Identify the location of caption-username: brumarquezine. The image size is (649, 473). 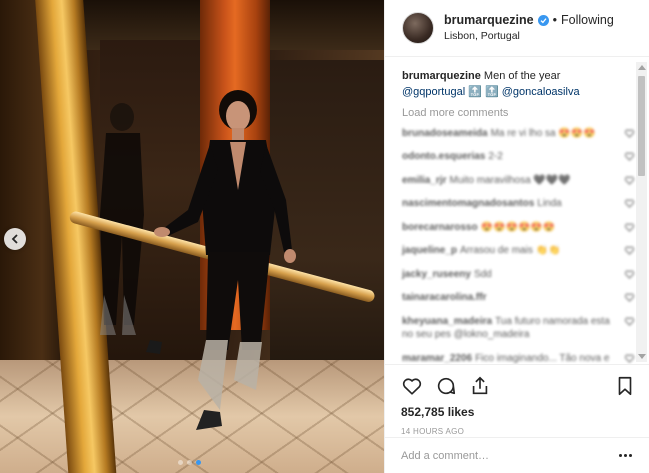
(441, 76).